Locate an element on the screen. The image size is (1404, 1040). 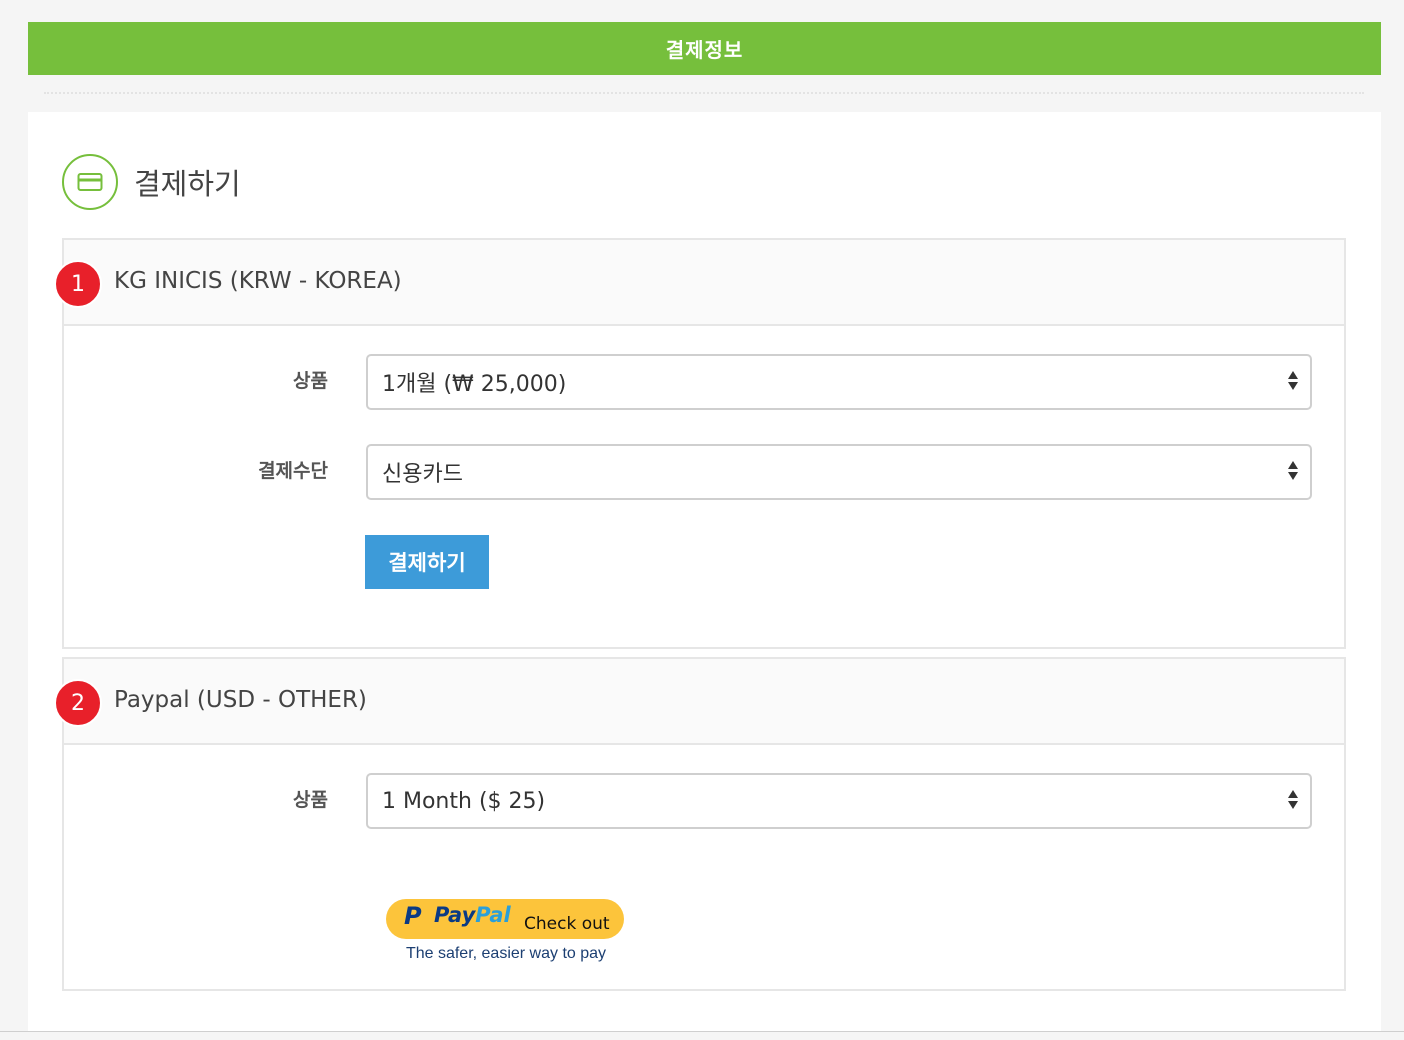
credit-card-icon is located at coordinates (90, 182).